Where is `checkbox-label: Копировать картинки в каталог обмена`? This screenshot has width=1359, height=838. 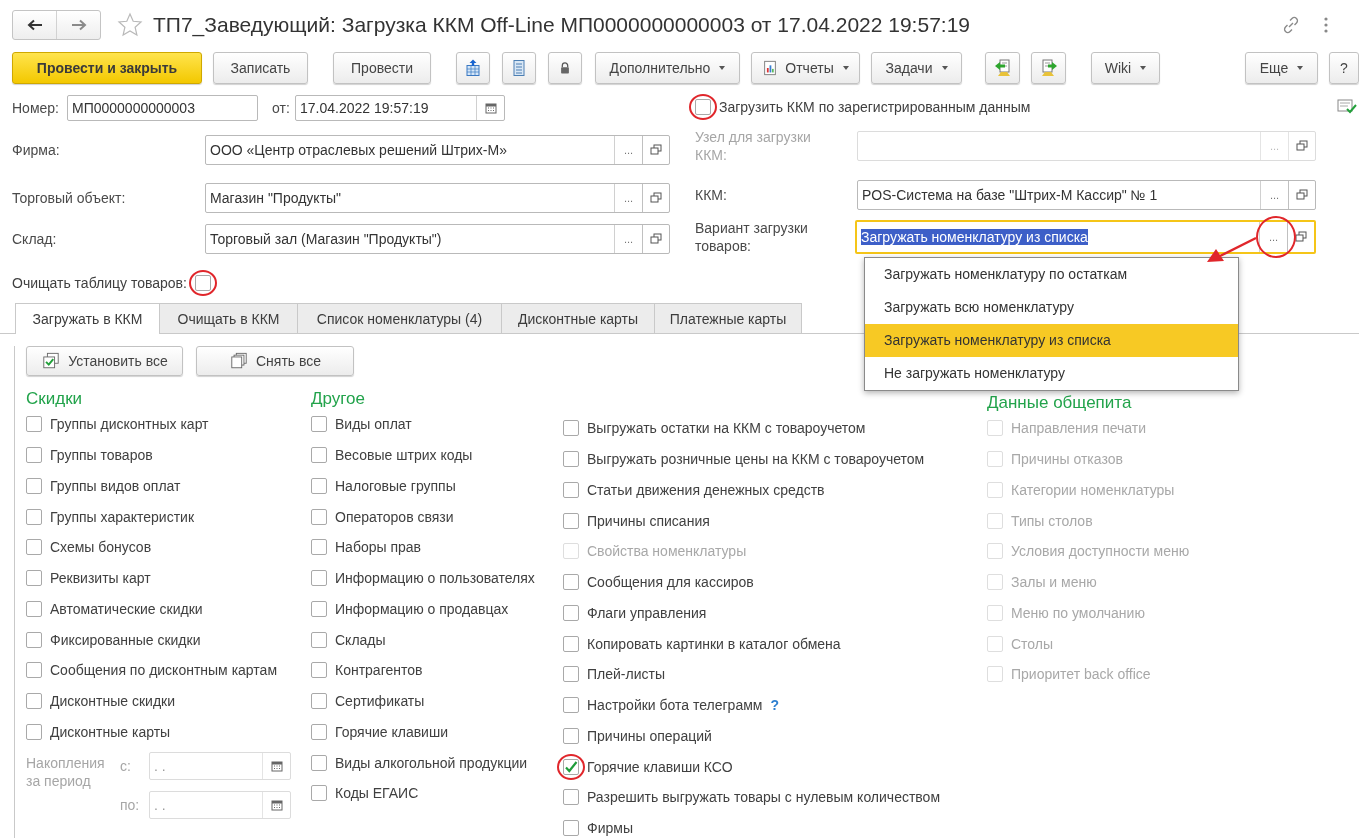 checkbox-label: Копировать картинки в каталог обмена is located at coordinates (714, 643).